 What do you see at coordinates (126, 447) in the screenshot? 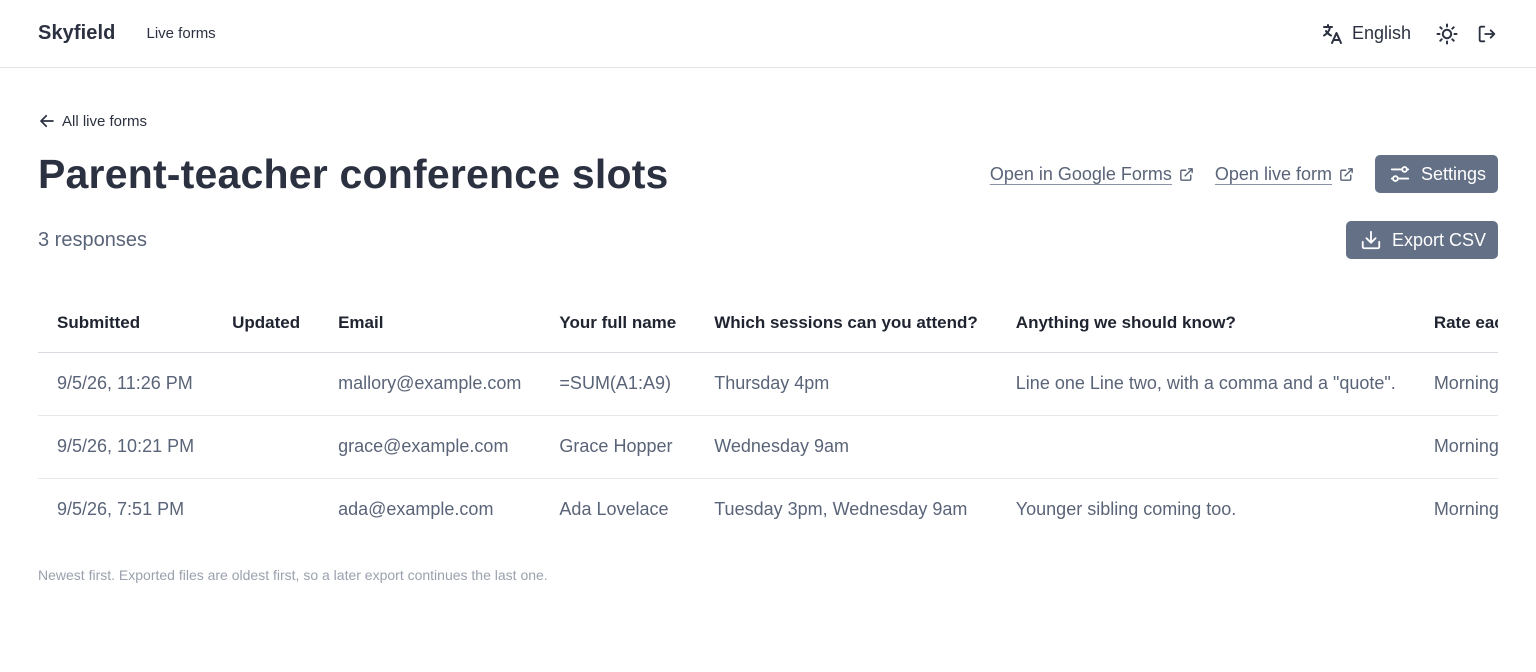
I see `cell-submitted: 9/5/26, 10:21 PM` at bounding box center [126, 447].